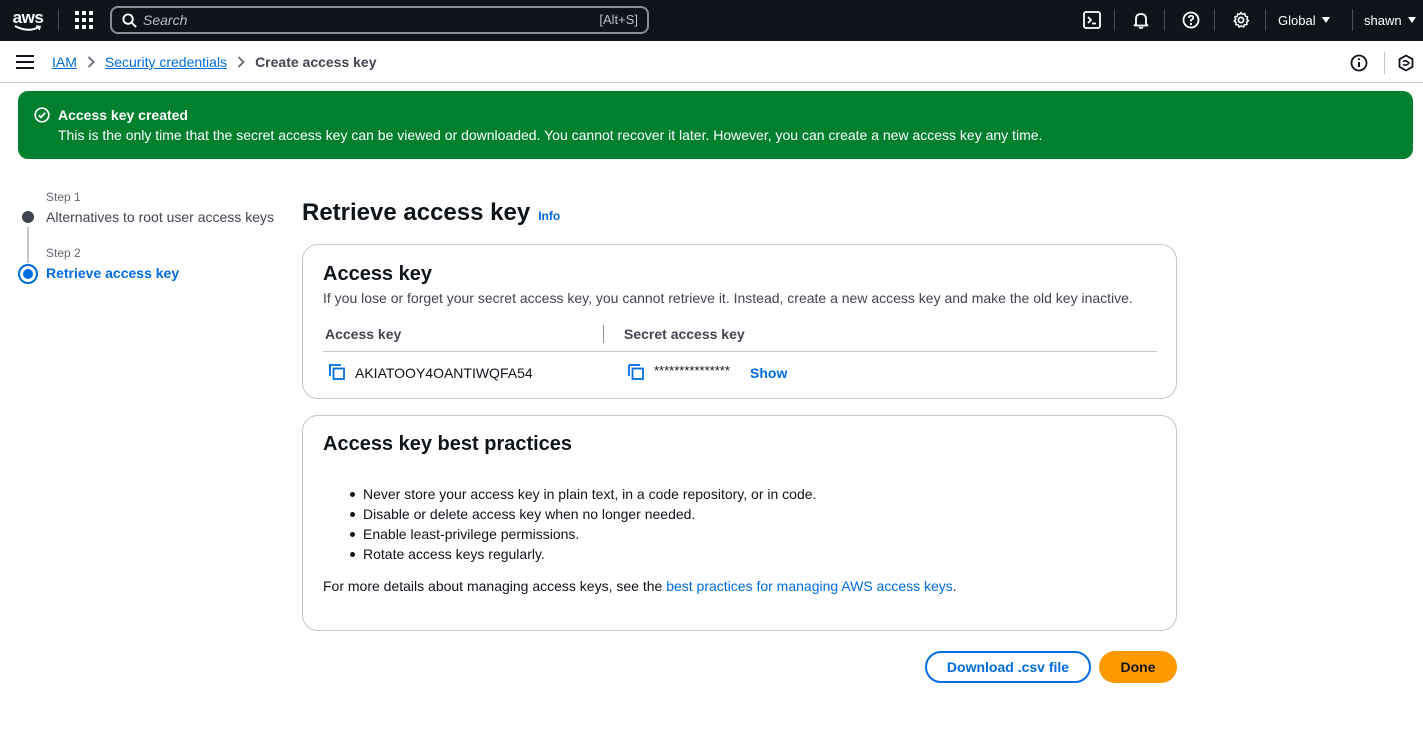 This screenshot has width=1423, height=736. I want to click on menu-icon, so click(25, 62).